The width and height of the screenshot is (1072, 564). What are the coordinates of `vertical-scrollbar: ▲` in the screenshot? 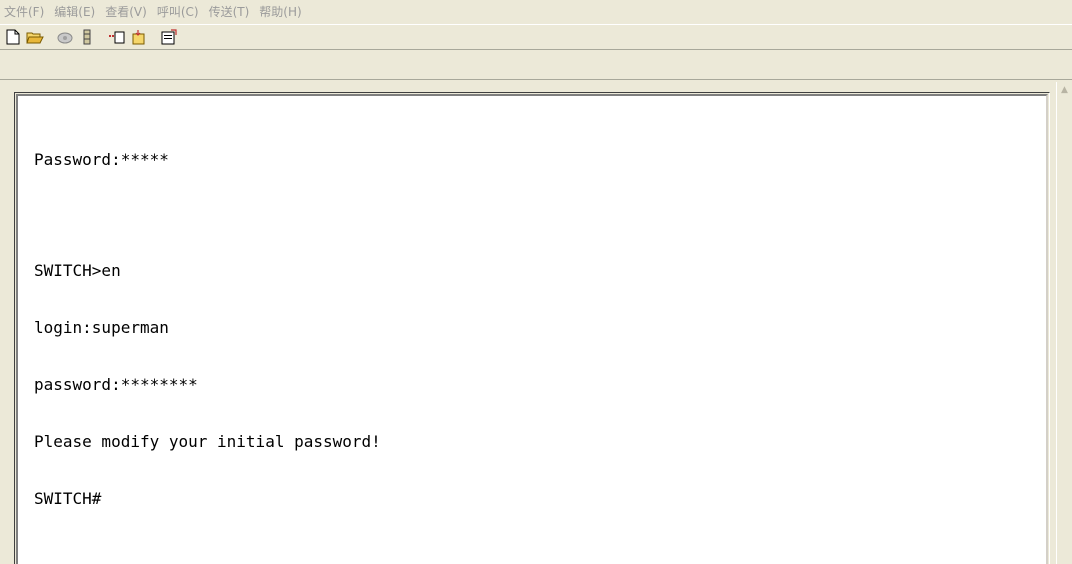 It's located at (1064, 323).